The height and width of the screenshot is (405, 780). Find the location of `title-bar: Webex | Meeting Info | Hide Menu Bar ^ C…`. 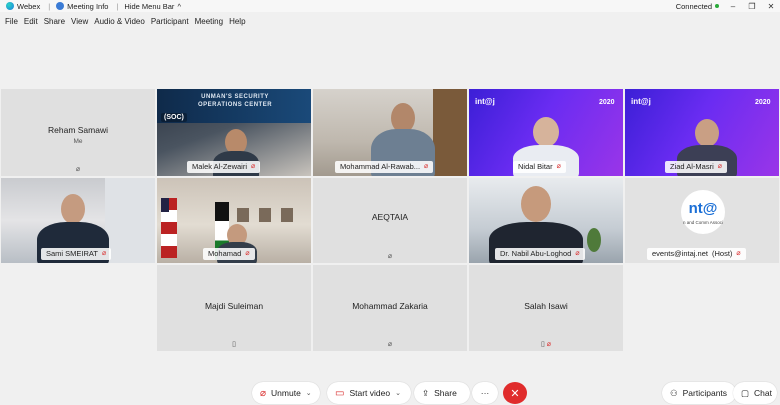

title-bar: Webex | Meeting Info | Hide Menu Bar ^ C… is located at coordinates (390, 6).